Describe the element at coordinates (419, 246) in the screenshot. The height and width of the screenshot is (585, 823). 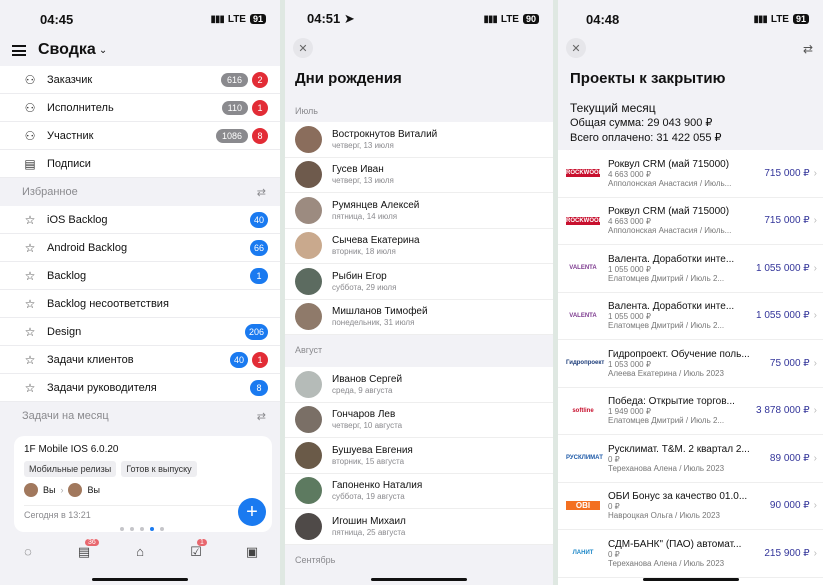
I see `person-row: Сычева Екатерина вторник, 18 июля` at that location.